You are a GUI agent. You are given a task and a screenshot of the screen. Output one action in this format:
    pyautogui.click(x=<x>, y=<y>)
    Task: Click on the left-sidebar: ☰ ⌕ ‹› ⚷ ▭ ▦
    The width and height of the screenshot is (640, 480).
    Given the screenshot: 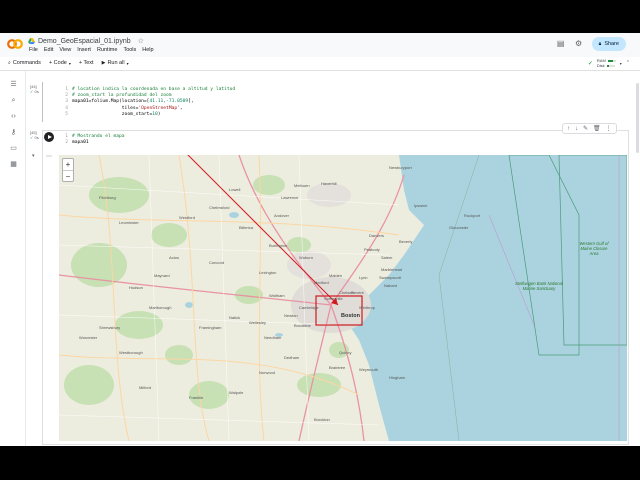 What is the action you would take?
    pyautogui.click(x=13, y=258)
    